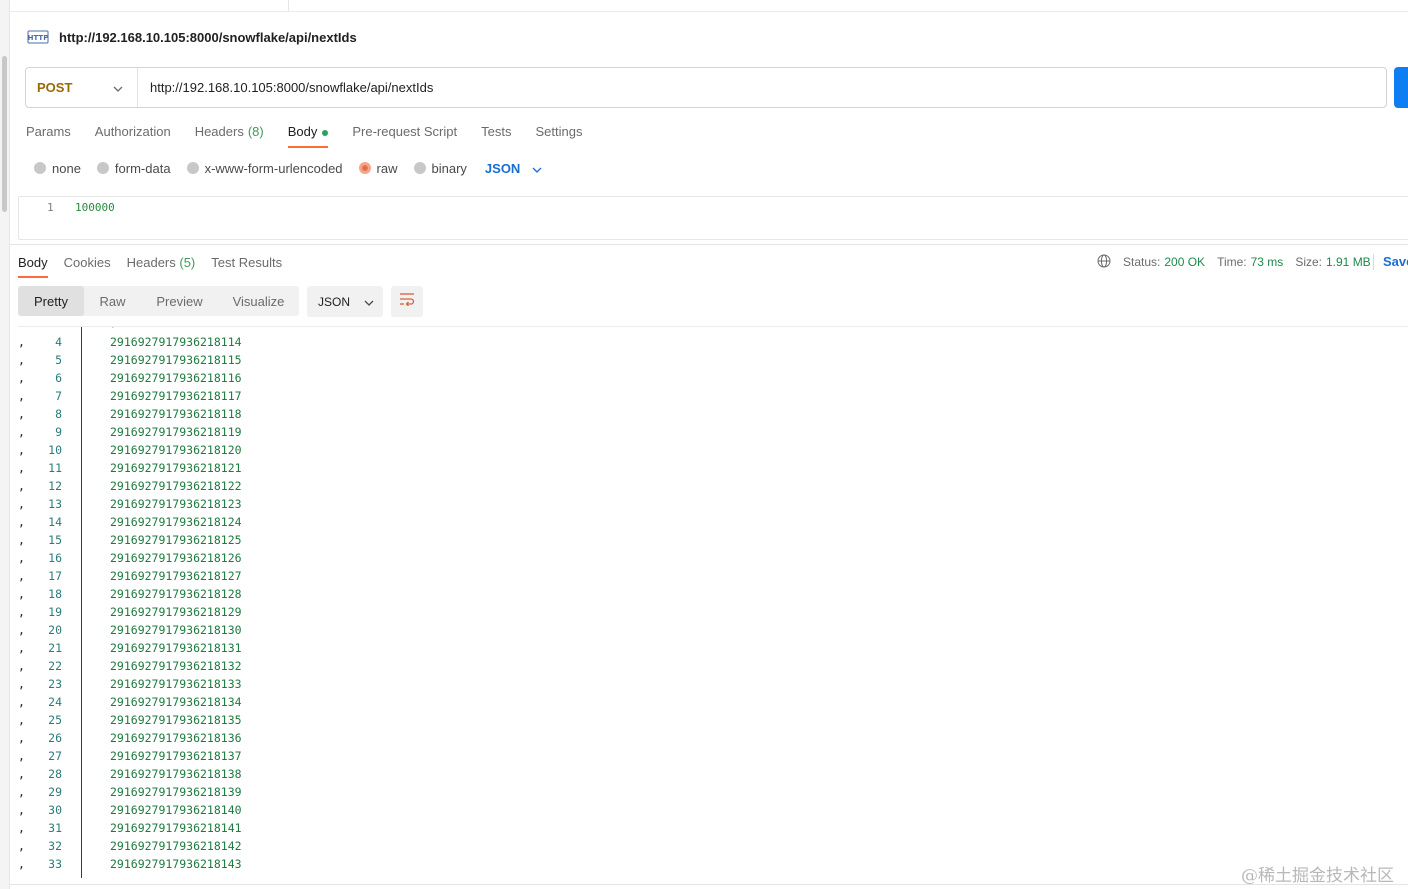 The width and height of the screenshot is (1408, 889). Describe the element at coordinates (1184, 262) in the screenshot. I see `status-value: 200 OK` at that location.